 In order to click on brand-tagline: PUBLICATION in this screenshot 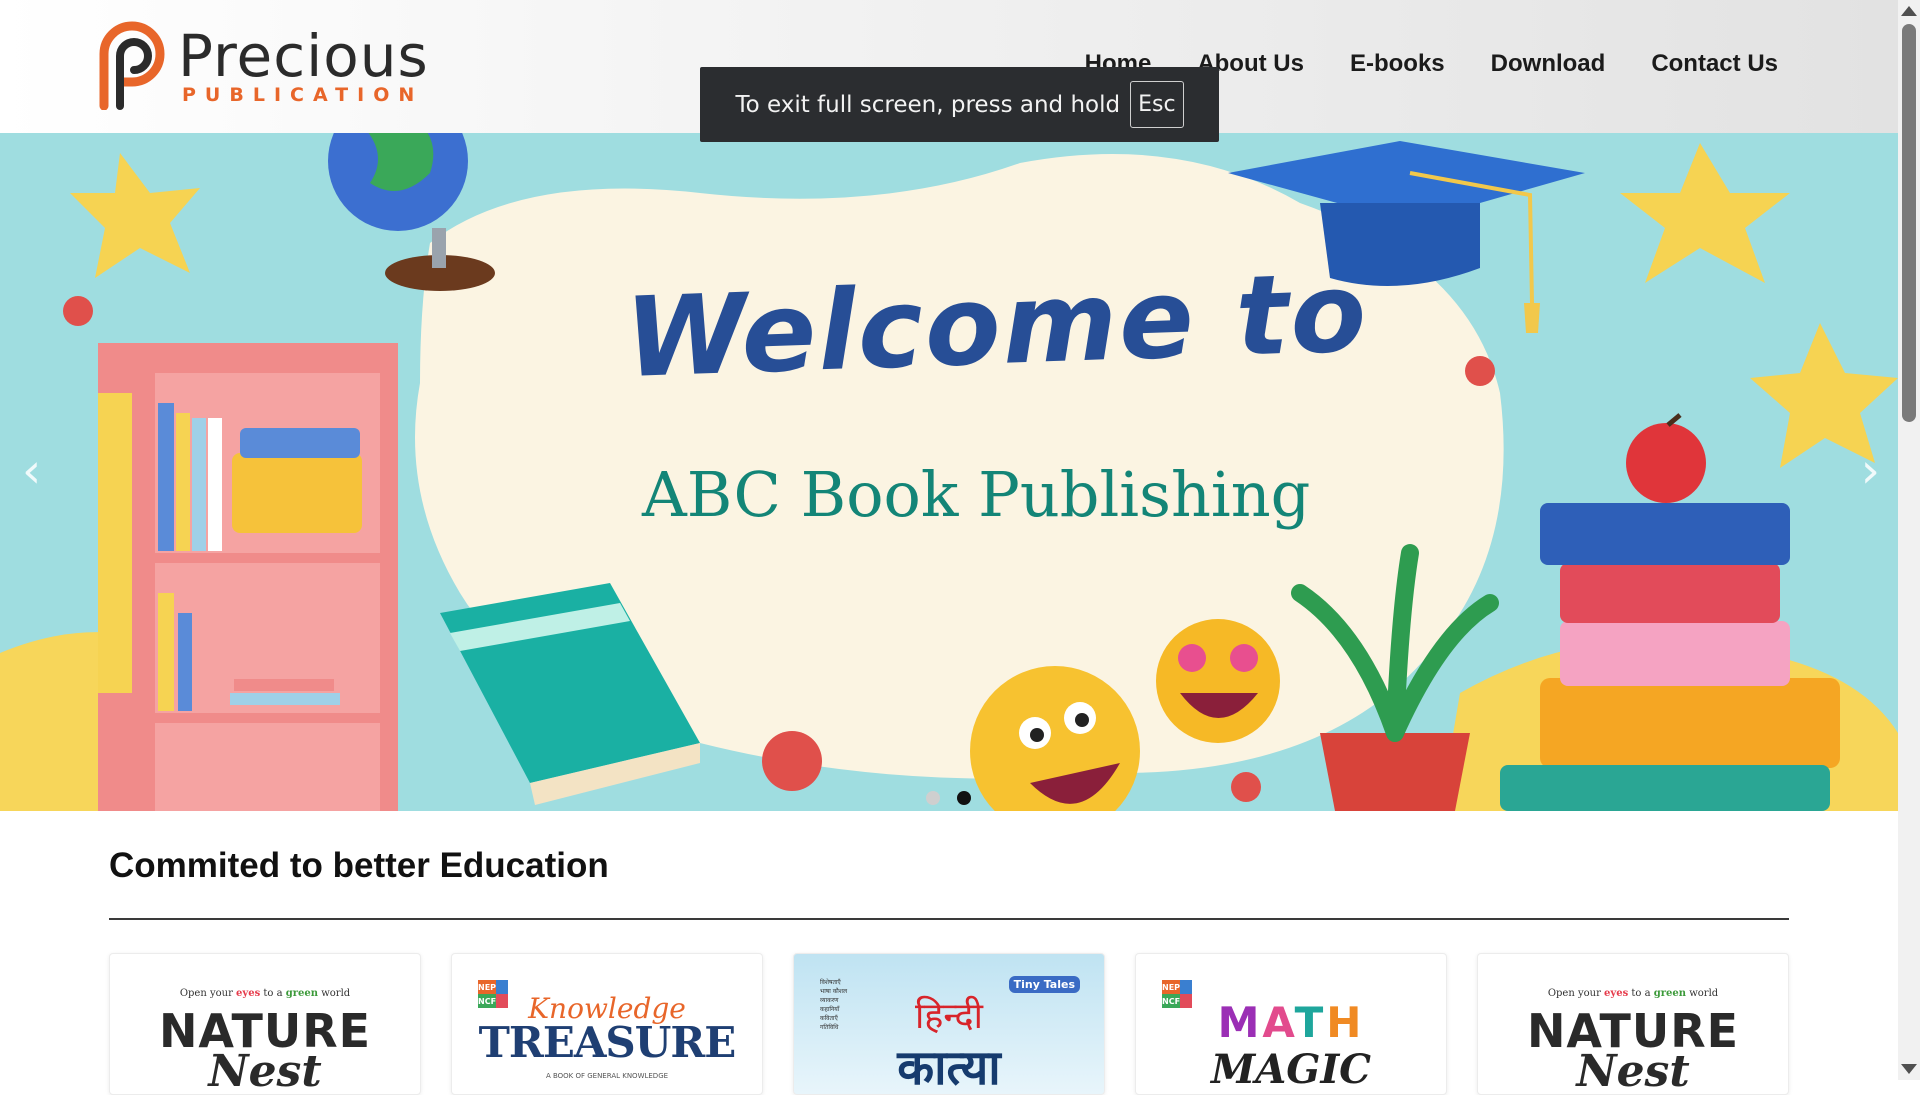, I will do `click(303, 95)`.